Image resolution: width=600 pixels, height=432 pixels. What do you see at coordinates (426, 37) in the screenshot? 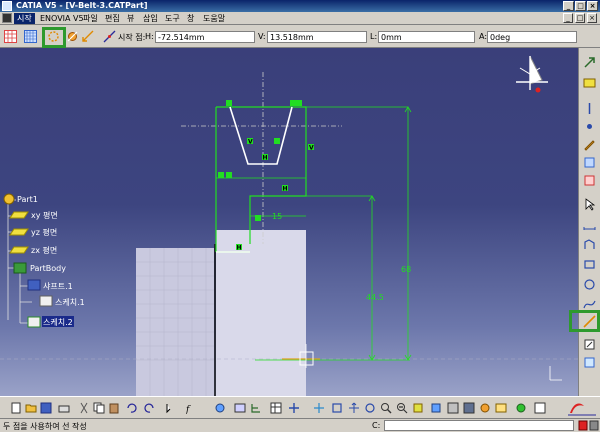
I see `length-field` at bounding box center [426, 37].